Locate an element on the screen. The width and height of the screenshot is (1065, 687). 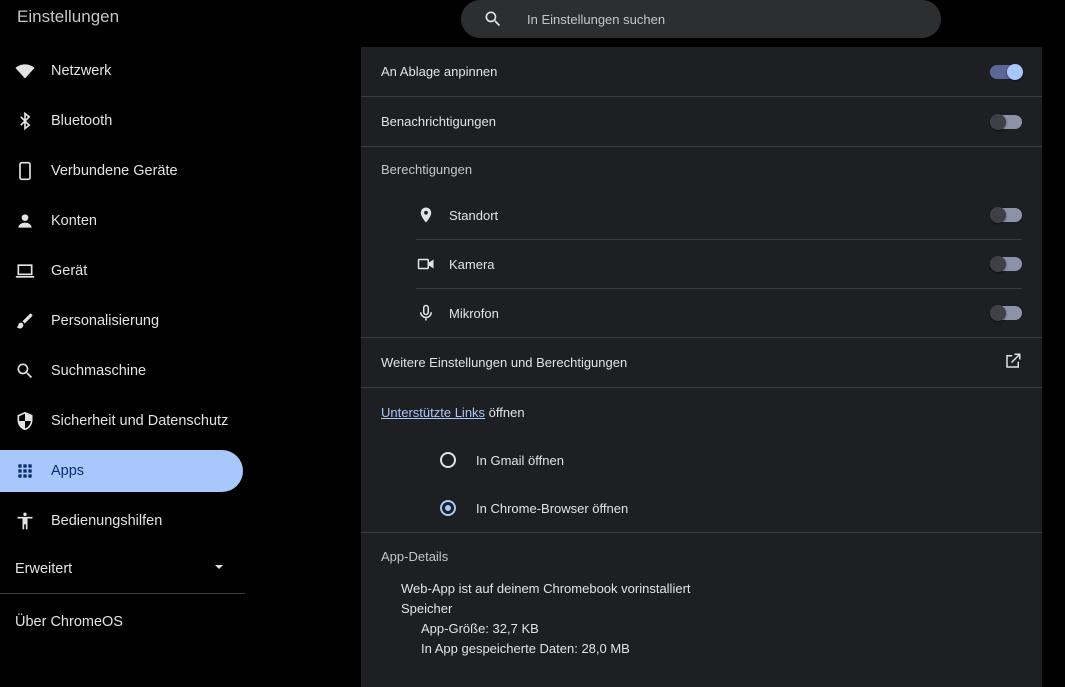
notifications-row: Benachrichtigungen is located at coordinates (701, 122).